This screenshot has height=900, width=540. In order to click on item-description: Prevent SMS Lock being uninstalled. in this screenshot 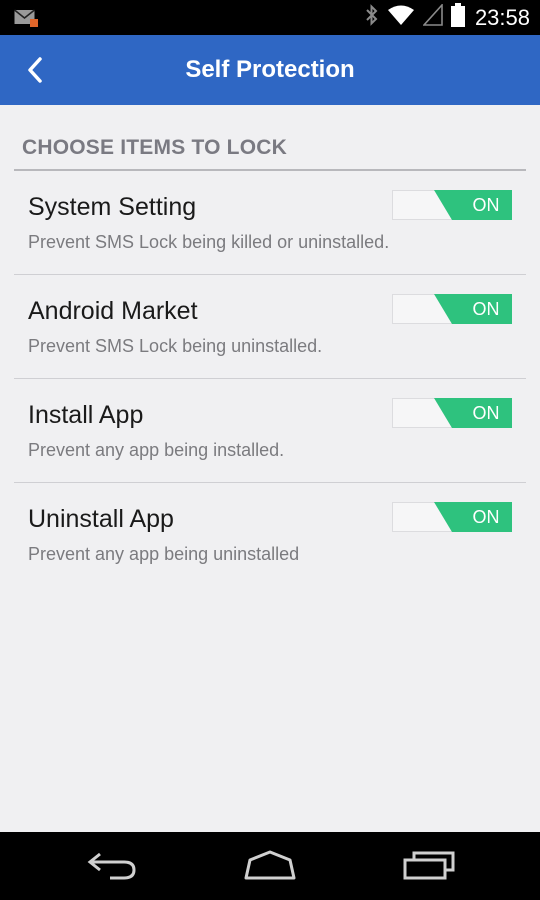, I will do `click(175, 346)`.